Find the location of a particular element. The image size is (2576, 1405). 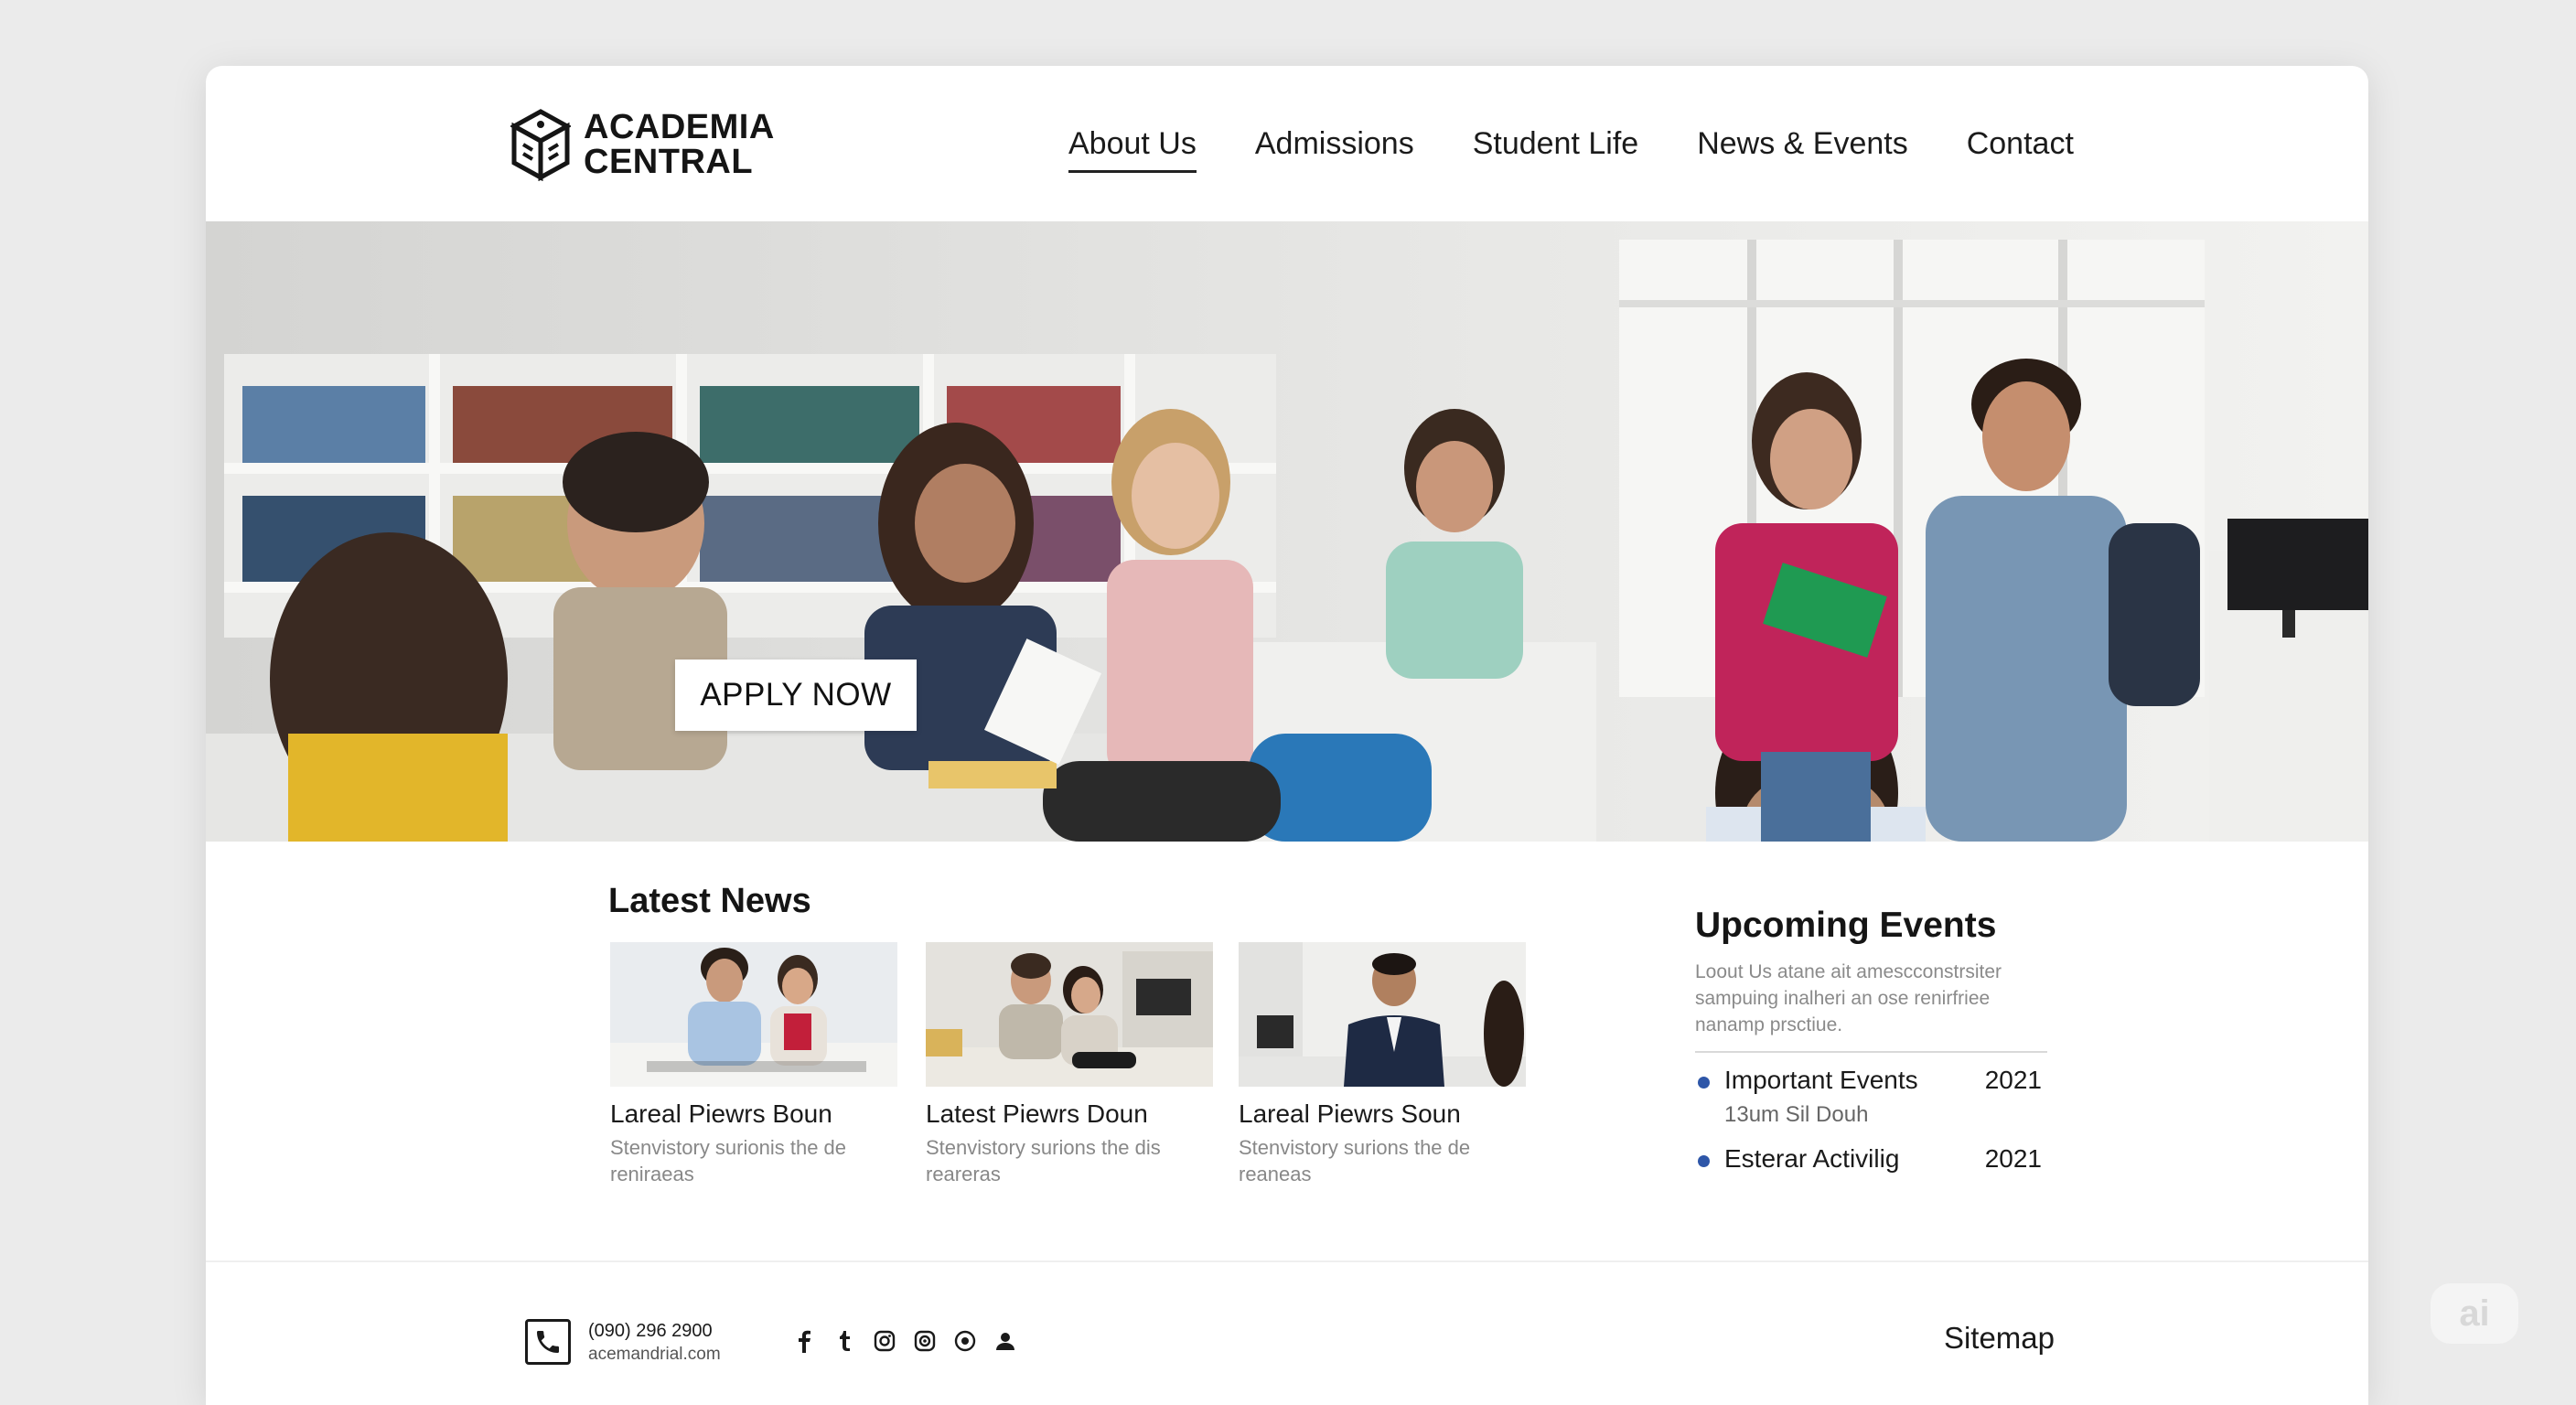

instagram-icon is located at coordinates (885, 1341).